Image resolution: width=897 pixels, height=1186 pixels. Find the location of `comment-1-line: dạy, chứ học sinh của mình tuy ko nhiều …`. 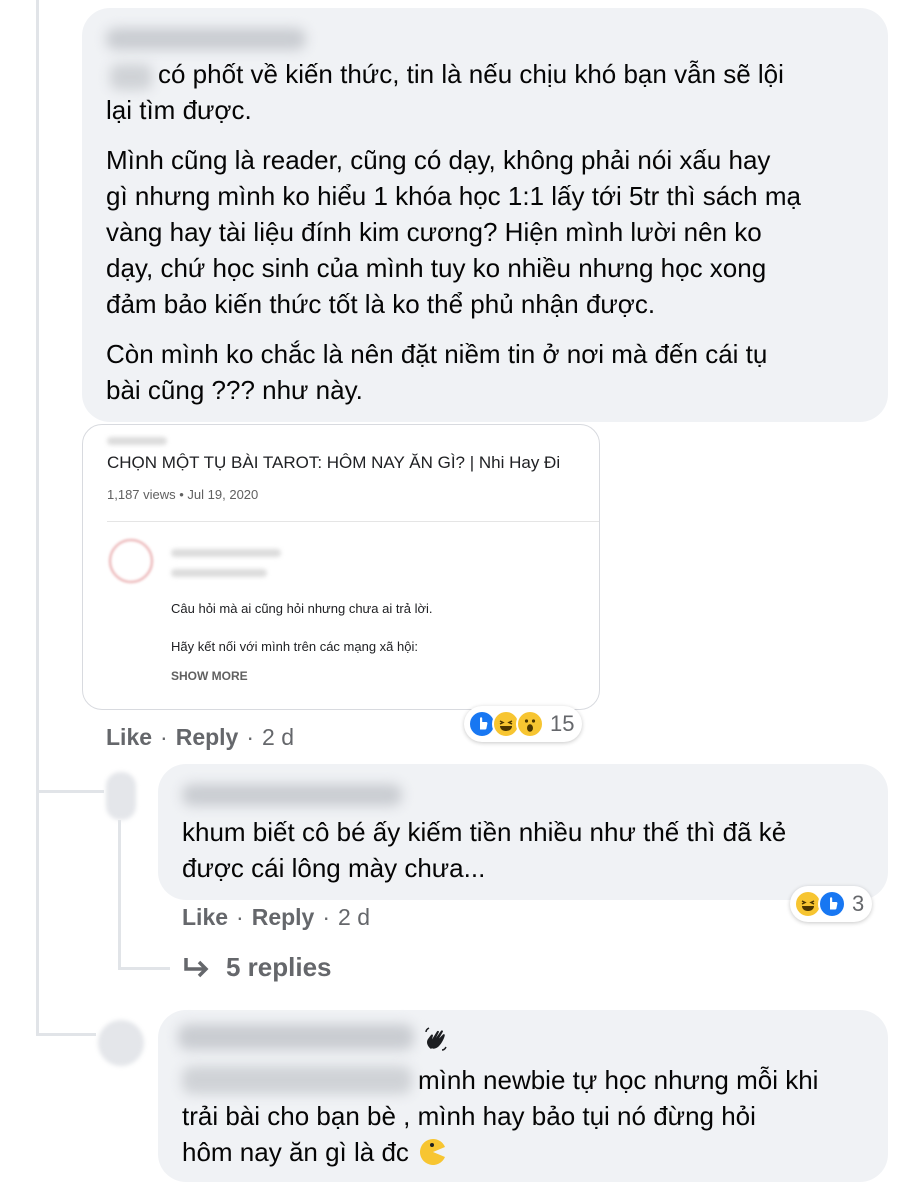

comment-1-line: dạy, chứ học sinh của mình tuy ko nhiều … is located at coordinates (436, 268).